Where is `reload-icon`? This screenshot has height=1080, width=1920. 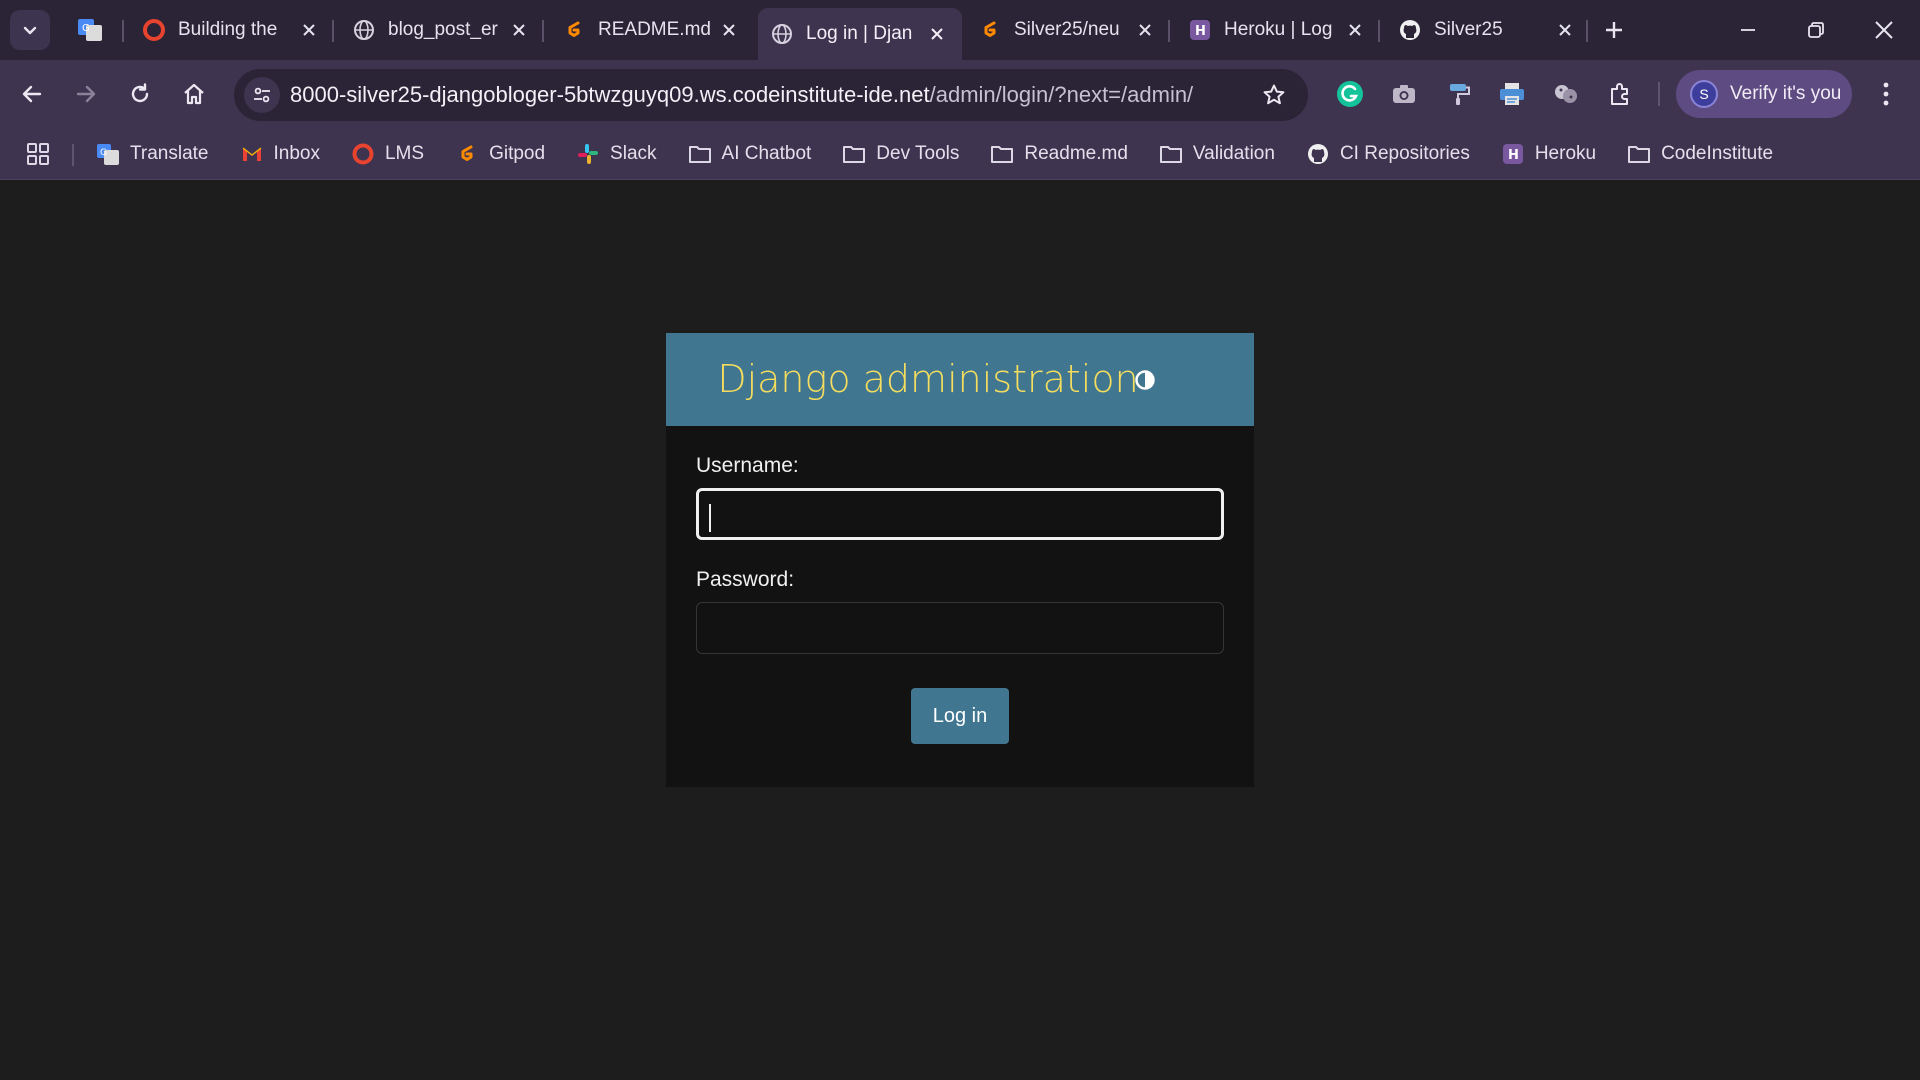
reload-icon is located at coordinates (140, 93).